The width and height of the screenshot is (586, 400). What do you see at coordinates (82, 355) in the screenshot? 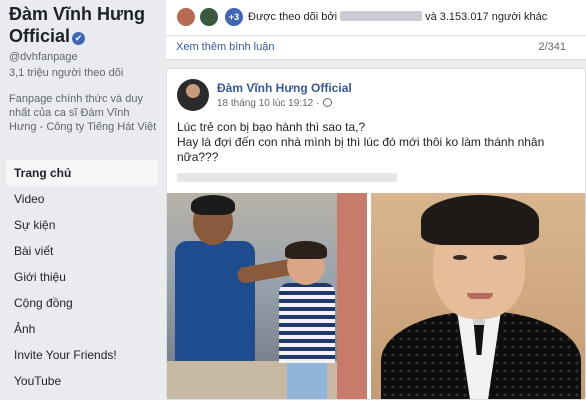
I see `nav-item-invite-friends: Invite Your Friends!` at bounding box center [82, 355].